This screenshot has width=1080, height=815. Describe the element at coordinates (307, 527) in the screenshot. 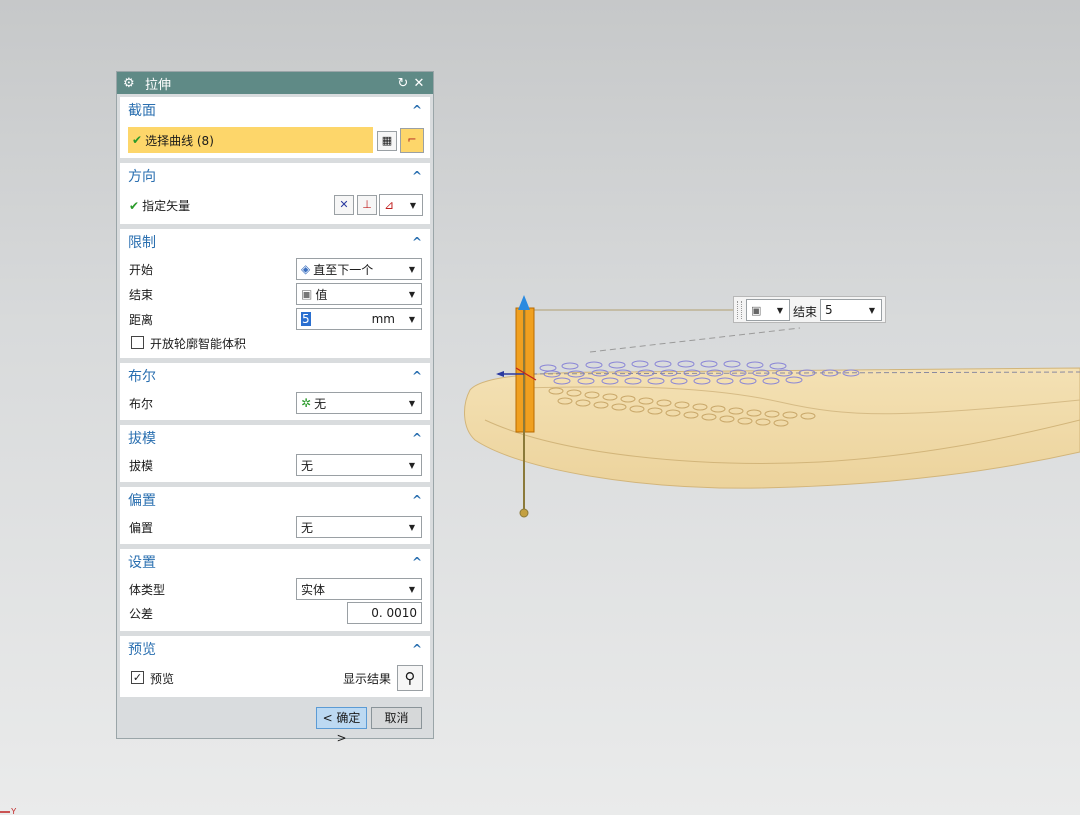

I see `offset-value: 无` at that location.